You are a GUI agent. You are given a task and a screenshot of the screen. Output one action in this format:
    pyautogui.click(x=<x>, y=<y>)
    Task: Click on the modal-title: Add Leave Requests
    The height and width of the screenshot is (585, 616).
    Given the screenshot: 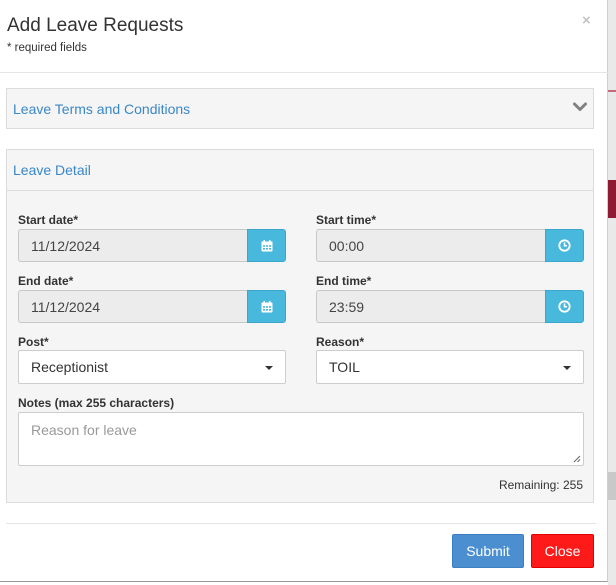 What is the action you would take?
    pyautogui.click(x=95, y=25)
    